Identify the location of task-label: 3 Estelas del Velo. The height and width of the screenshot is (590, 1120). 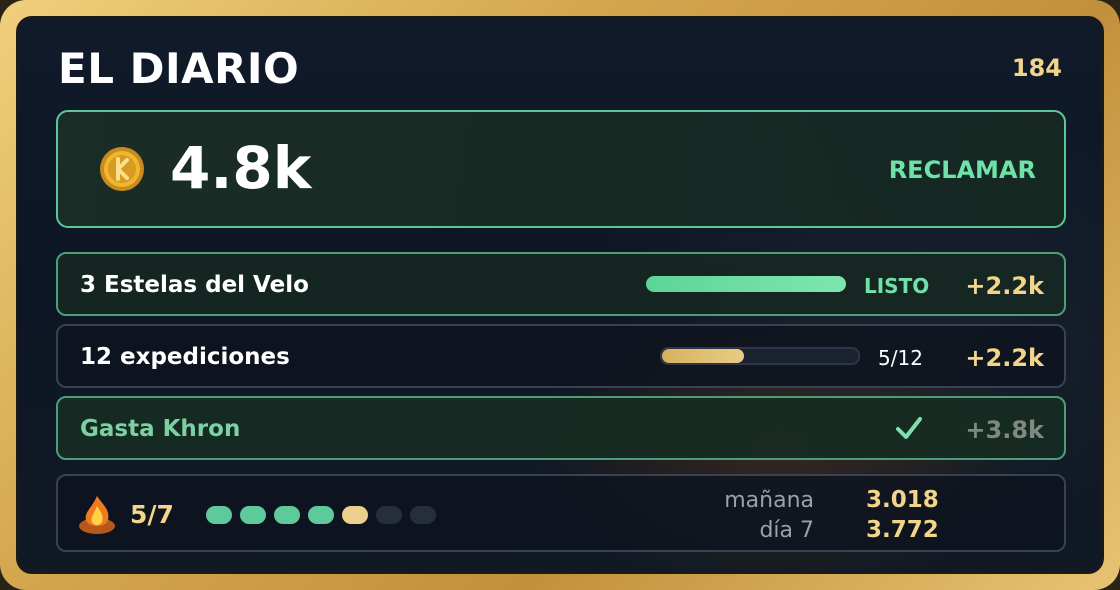
(194, 285).